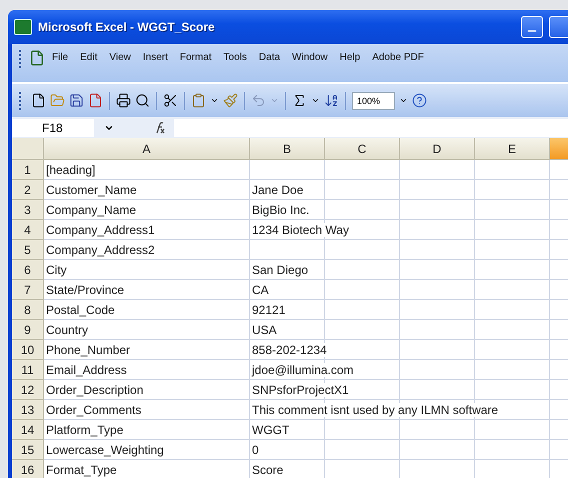  I want to click on menu-item: File, so click(60, 57).